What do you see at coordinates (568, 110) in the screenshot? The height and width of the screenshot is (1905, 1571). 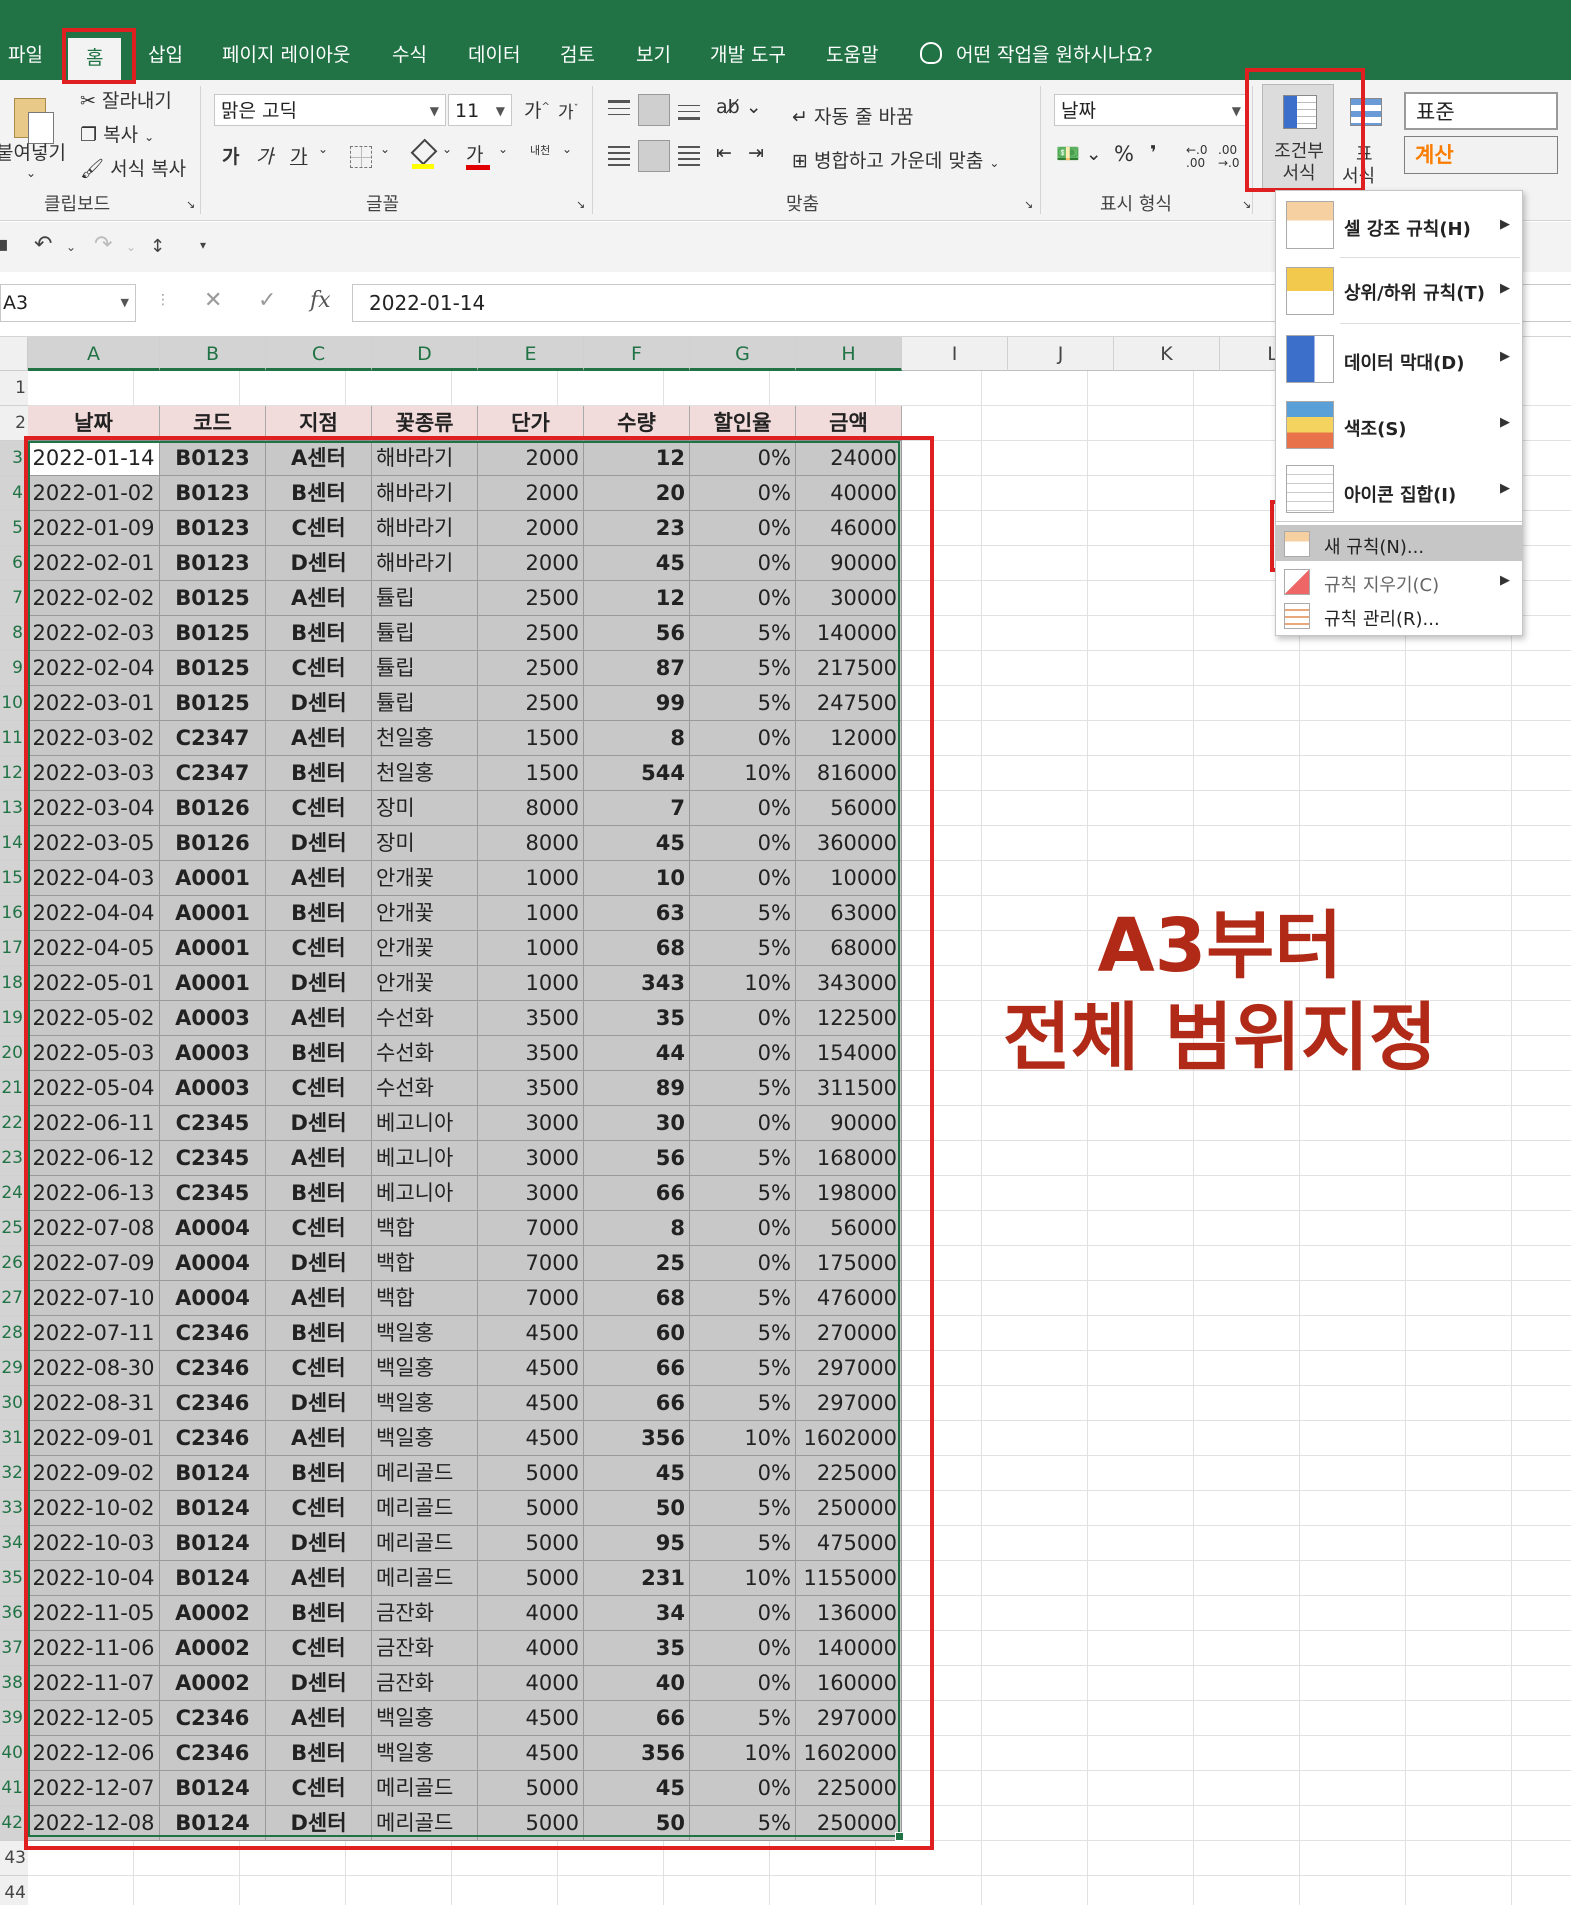 I see `shrink-font-button: 가ˇ` at bounding box center [568, 110].